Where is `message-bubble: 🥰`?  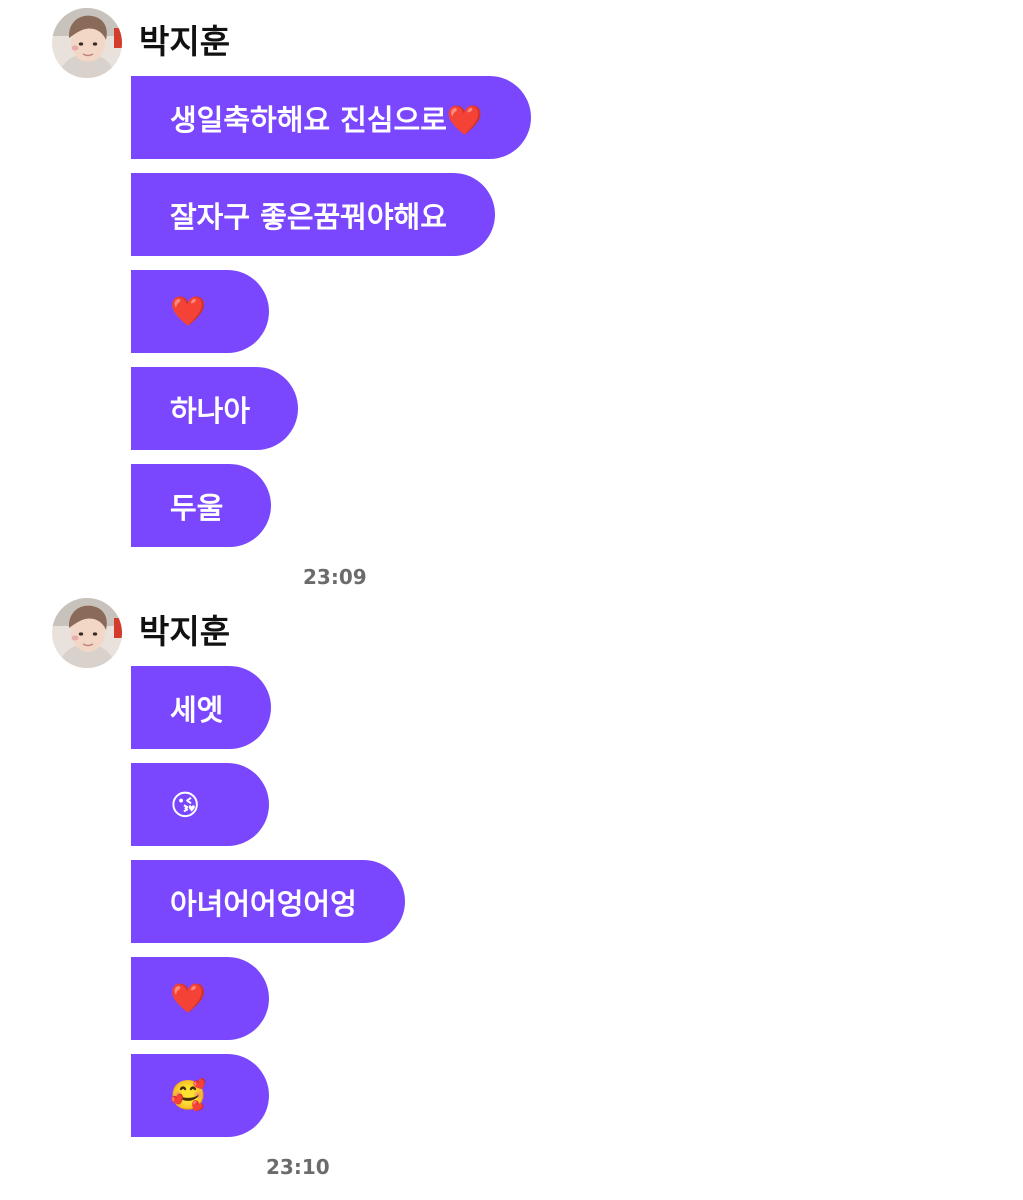 message-bubble: 🥰 is located at coordinates (200, 1095).